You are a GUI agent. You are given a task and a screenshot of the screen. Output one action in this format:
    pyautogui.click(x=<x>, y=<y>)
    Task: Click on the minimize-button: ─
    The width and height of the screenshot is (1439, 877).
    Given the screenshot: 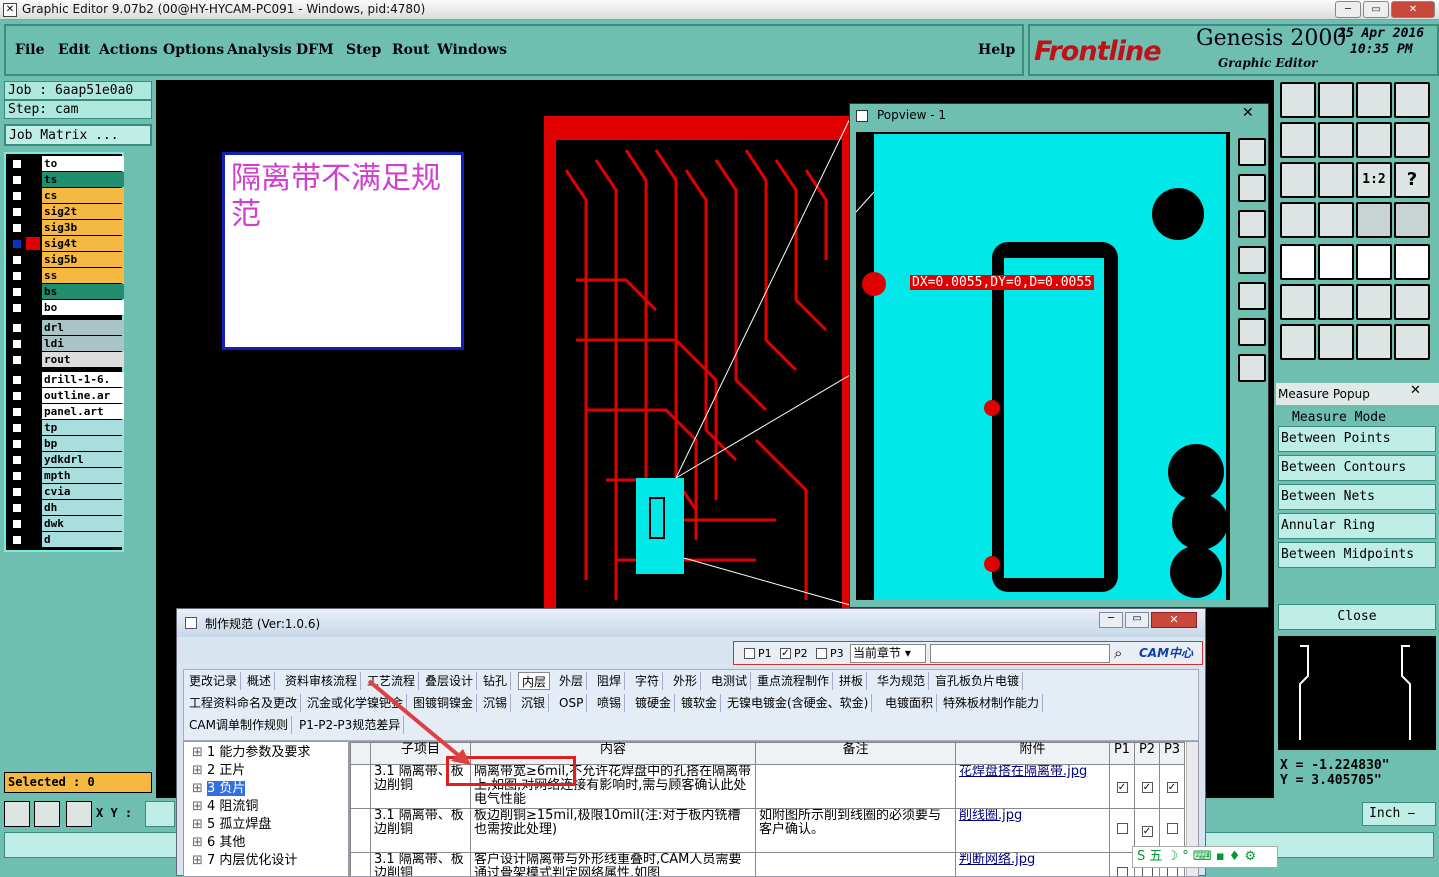 What is the action you would take?
    pyautogui.click(x=1348, y=9)
    